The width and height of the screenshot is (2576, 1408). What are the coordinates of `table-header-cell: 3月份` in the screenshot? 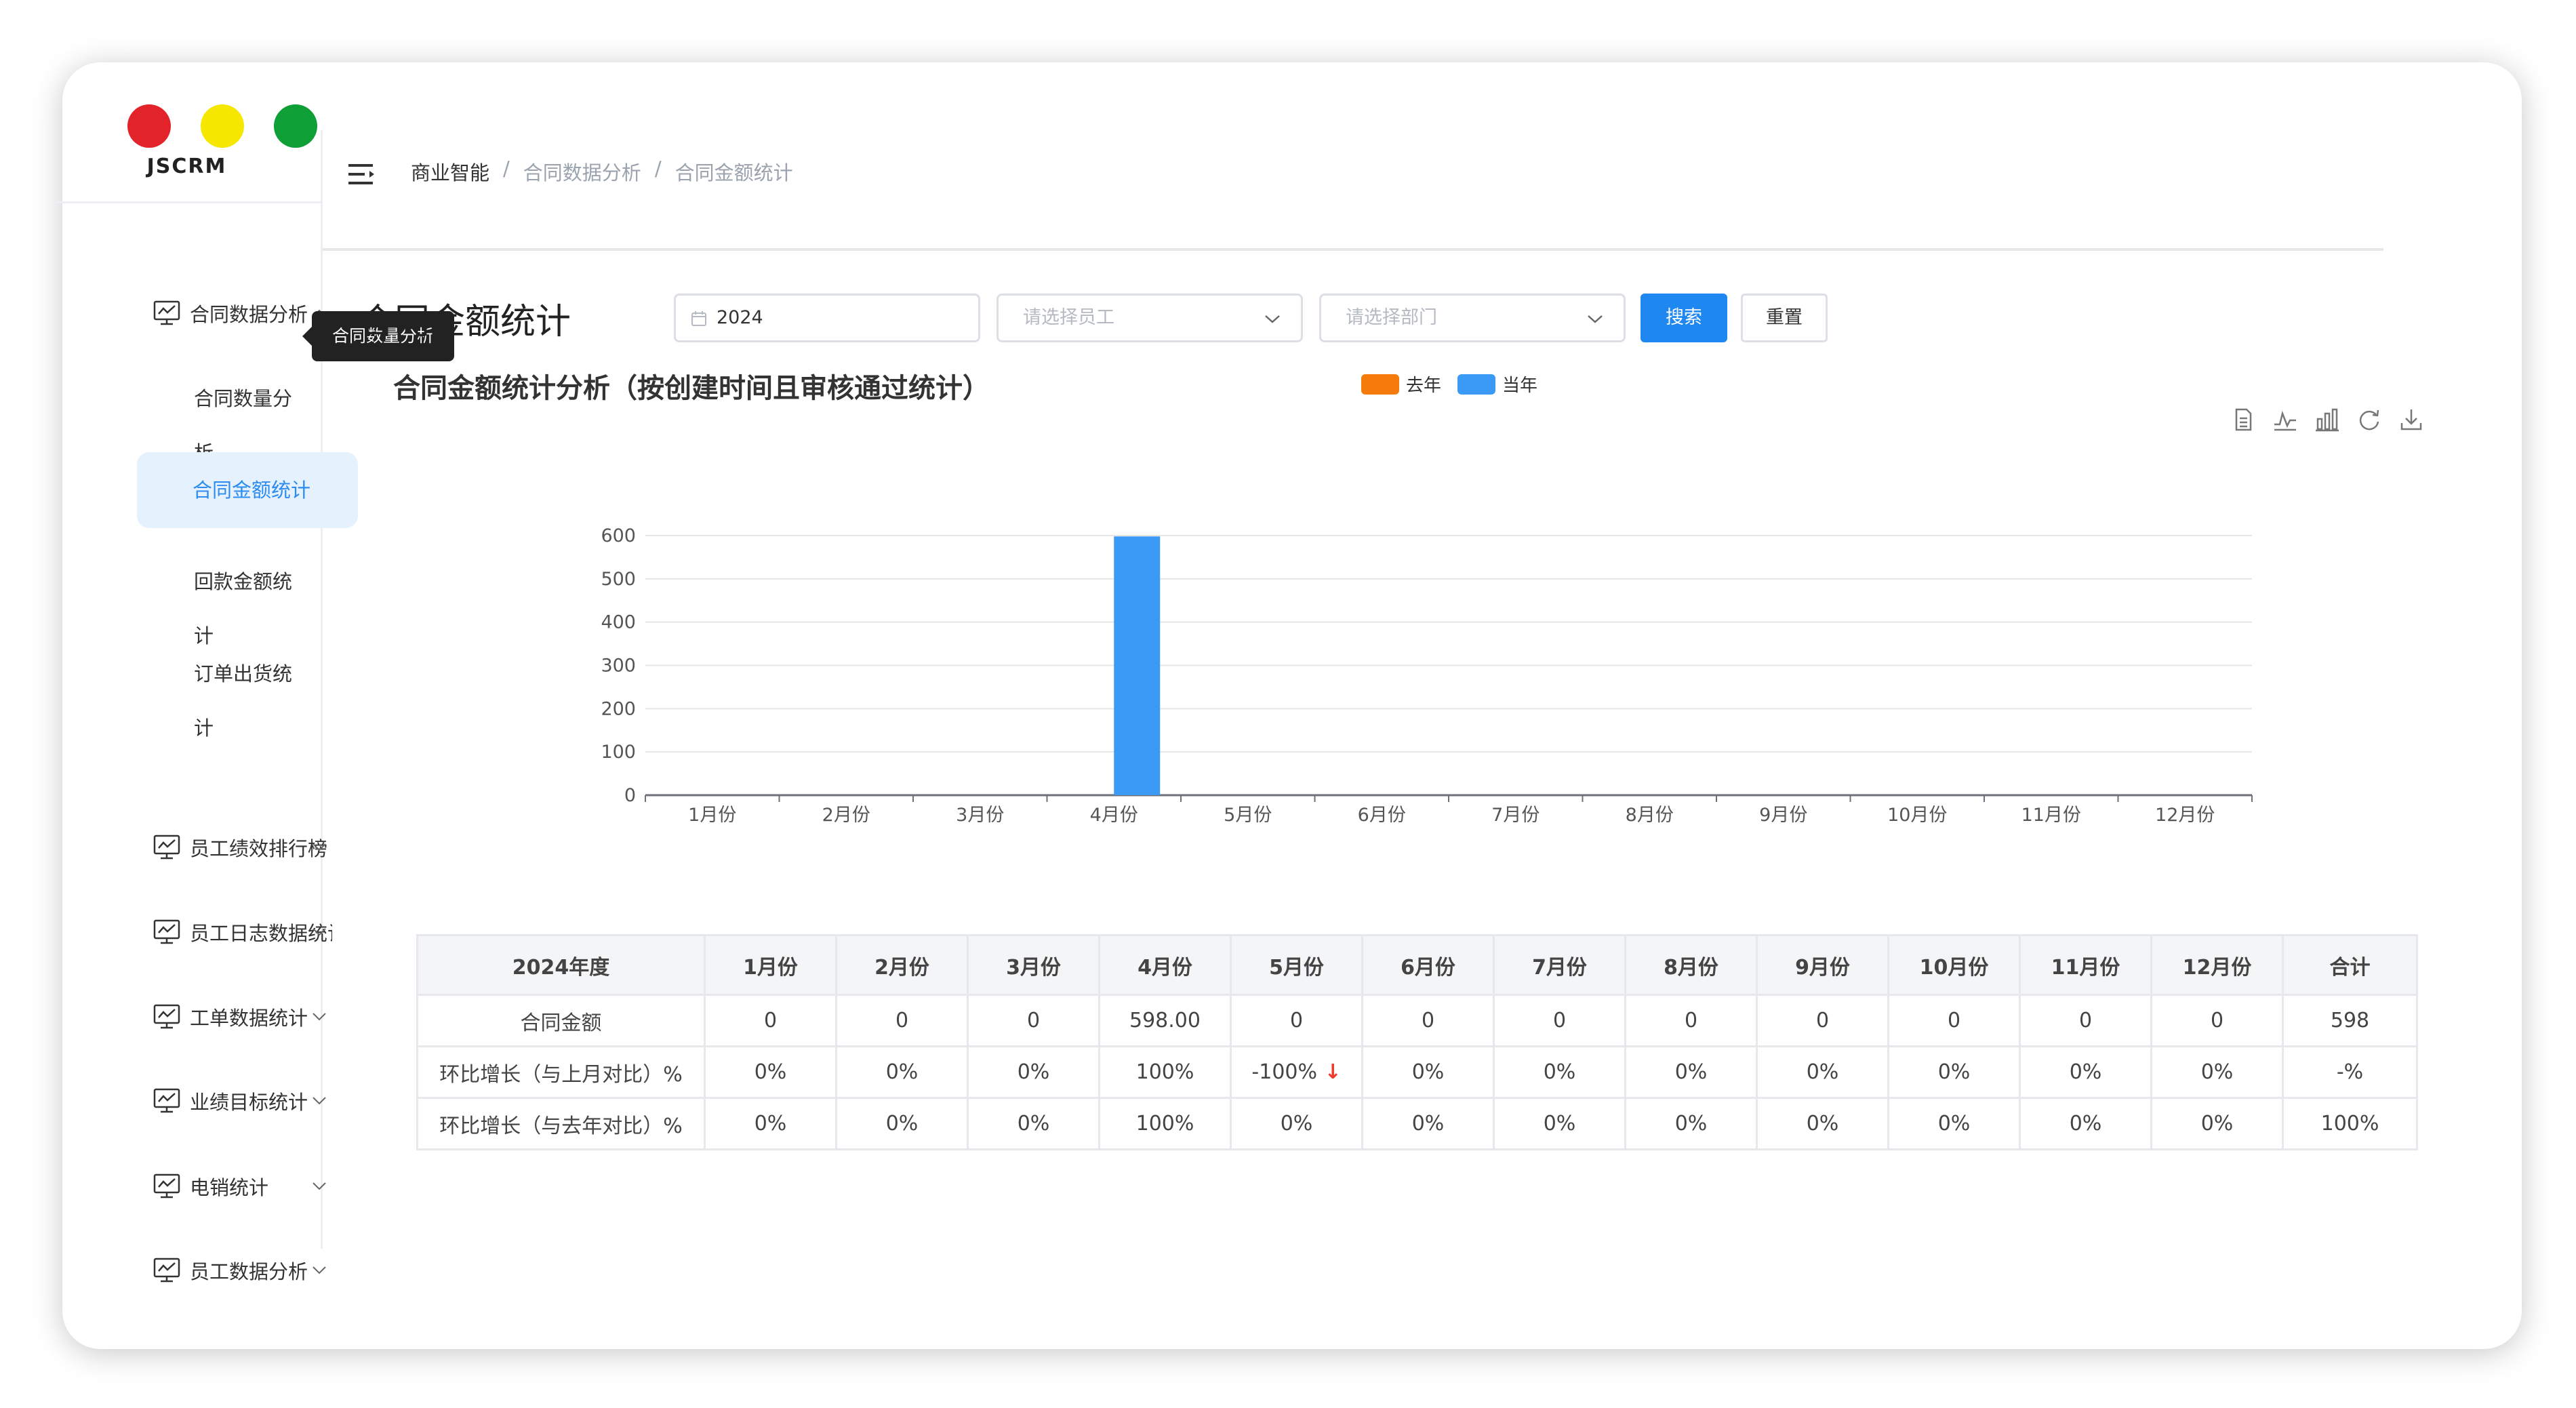 It's located at (1033, 965).